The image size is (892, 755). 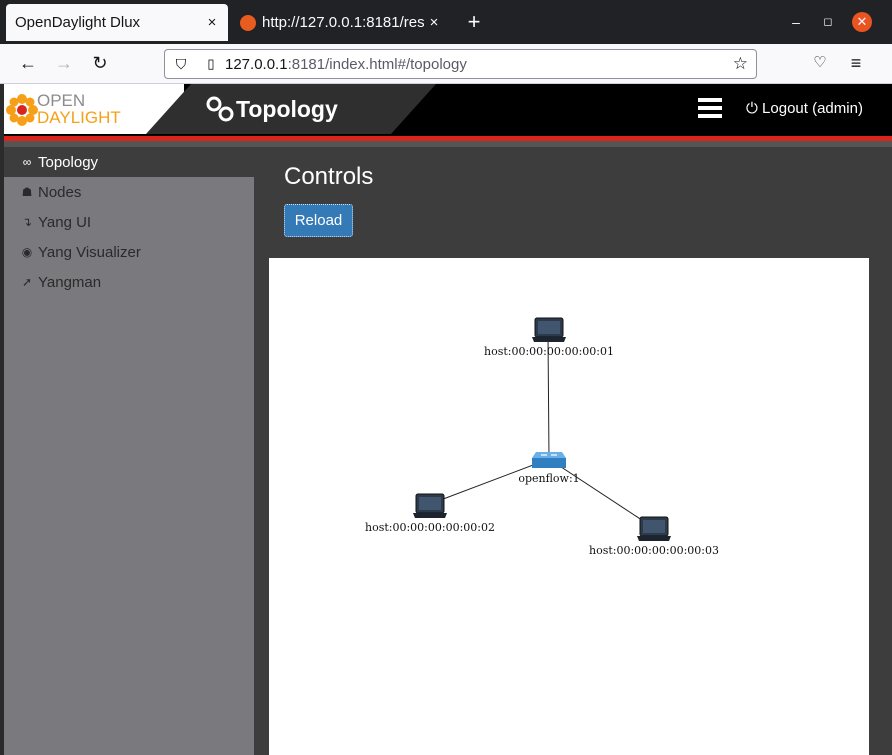 I want to click on favicon-icon, so click(x=248, y=22).